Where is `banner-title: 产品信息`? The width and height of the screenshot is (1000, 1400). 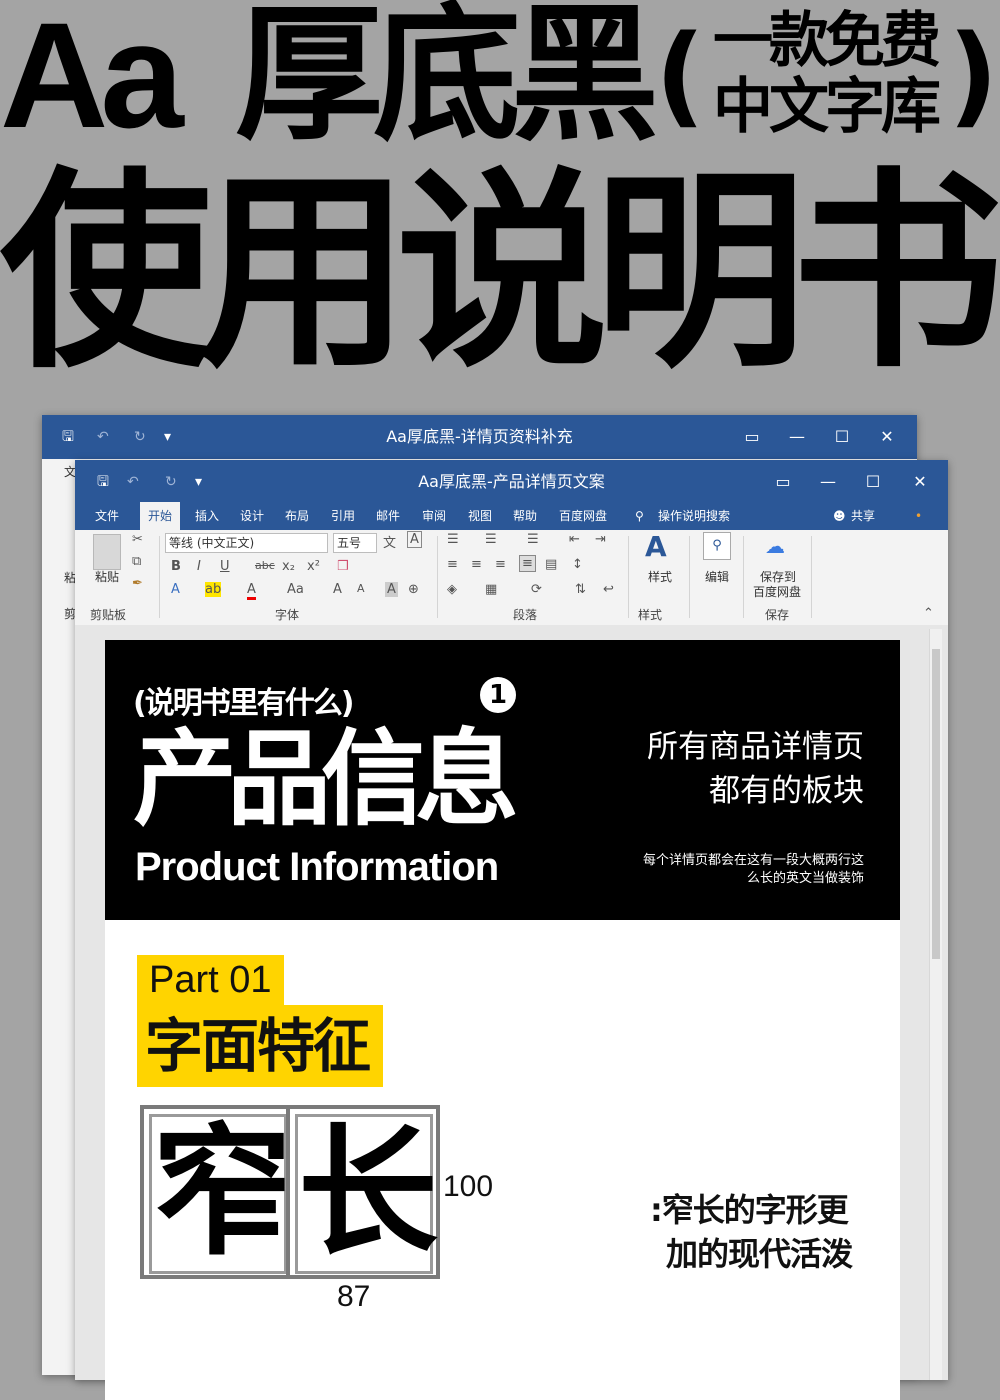
banner-title: 产品信息 is located at coordinates (326, 779).